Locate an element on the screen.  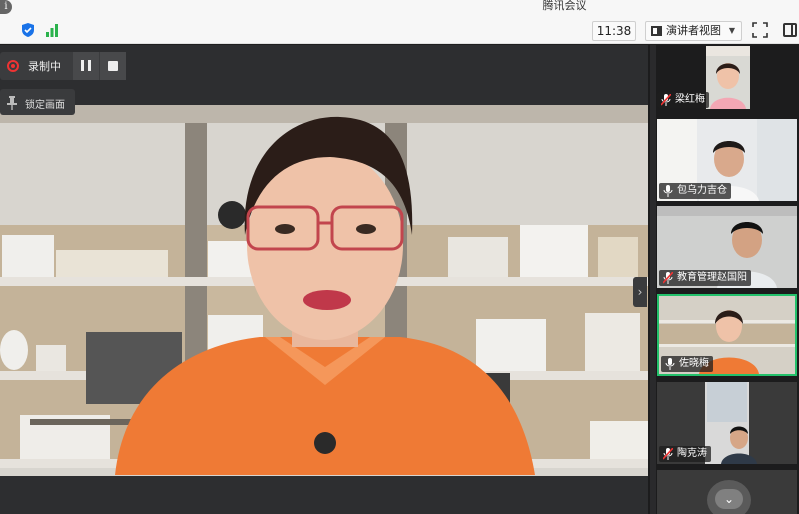
participant-tile is located at coordinates (728, 77).